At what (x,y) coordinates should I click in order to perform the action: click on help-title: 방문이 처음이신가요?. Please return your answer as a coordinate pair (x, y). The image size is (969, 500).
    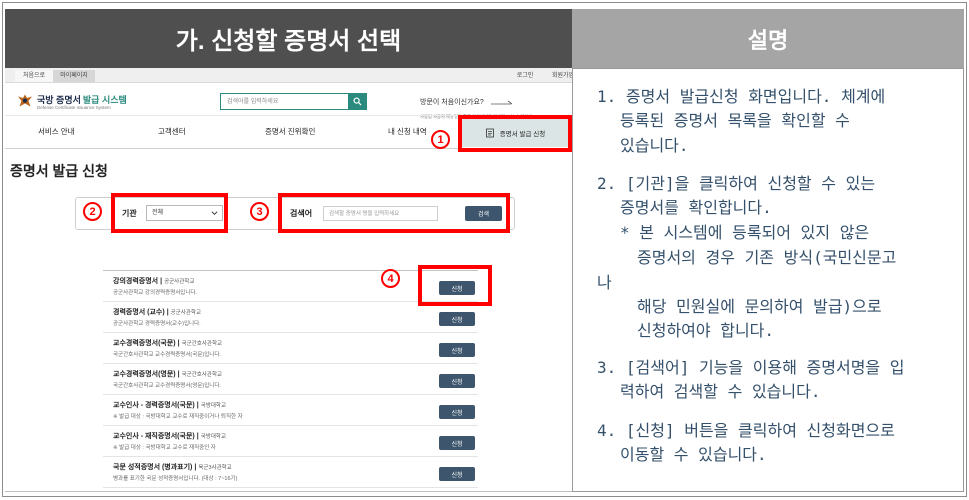
    Looking at the image, I should click on (452, 102).